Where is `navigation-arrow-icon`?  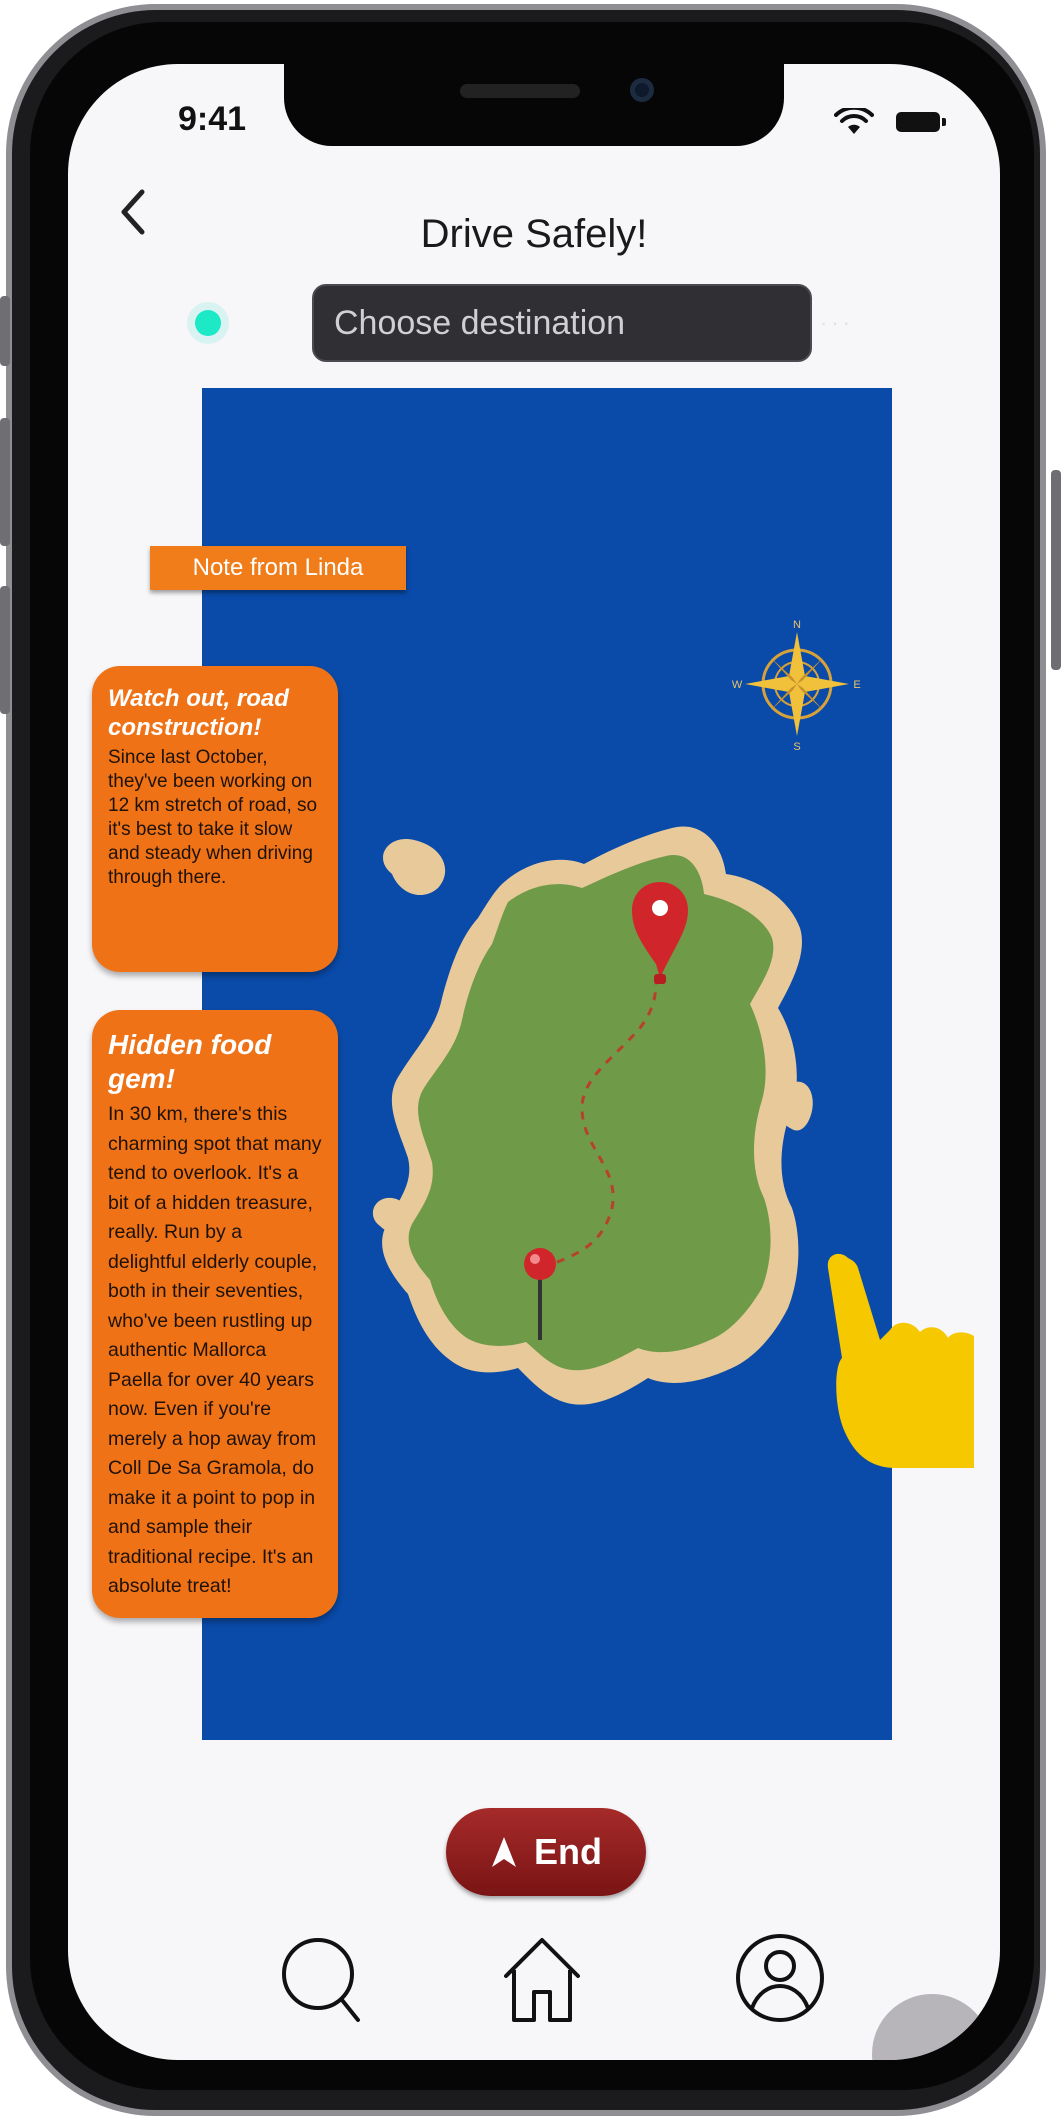
navigation-arrow-icon is located at coordinates (504, 1852).